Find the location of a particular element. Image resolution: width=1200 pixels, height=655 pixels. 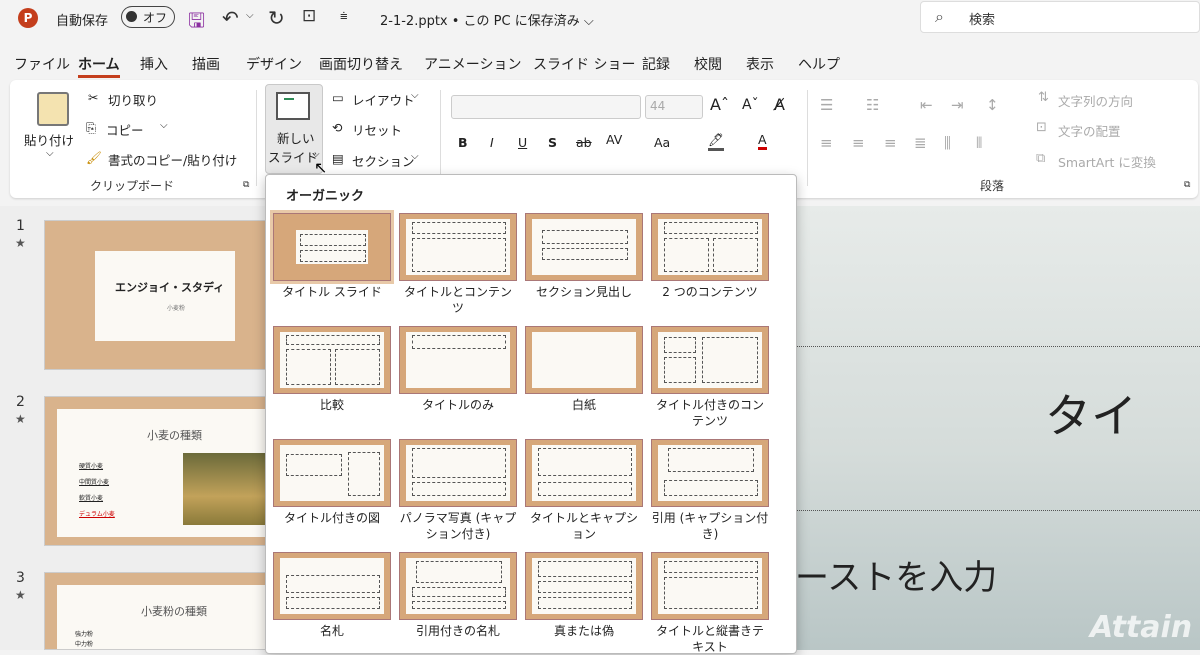

autosave-toggle: オフ is located at coordinates (148, 17).